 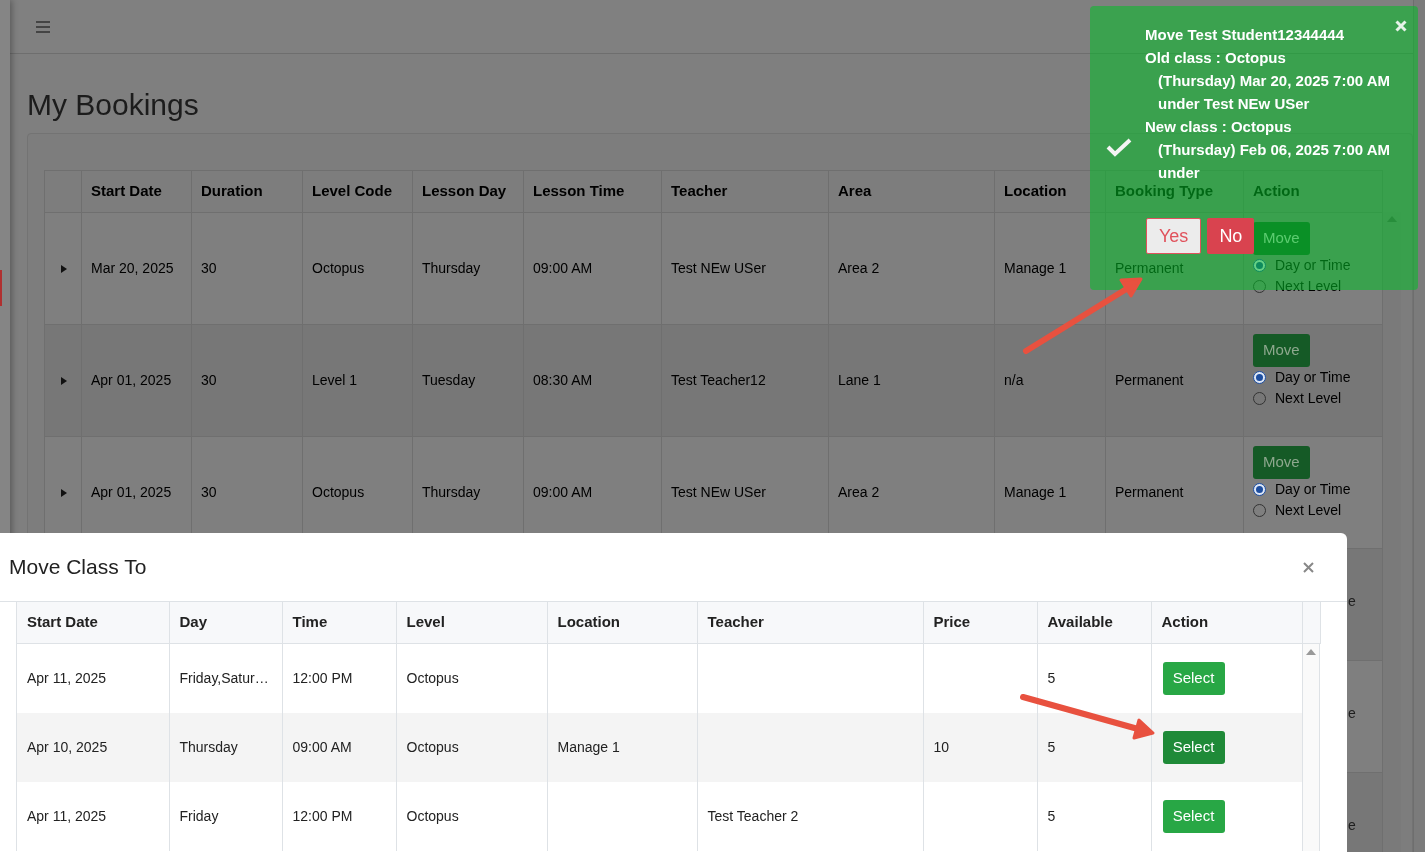 What do you see at coordinates (1216, 58) in the screenshot?
I see `toast-text: Old class : Octopus` at bounding box center [1216, 58].